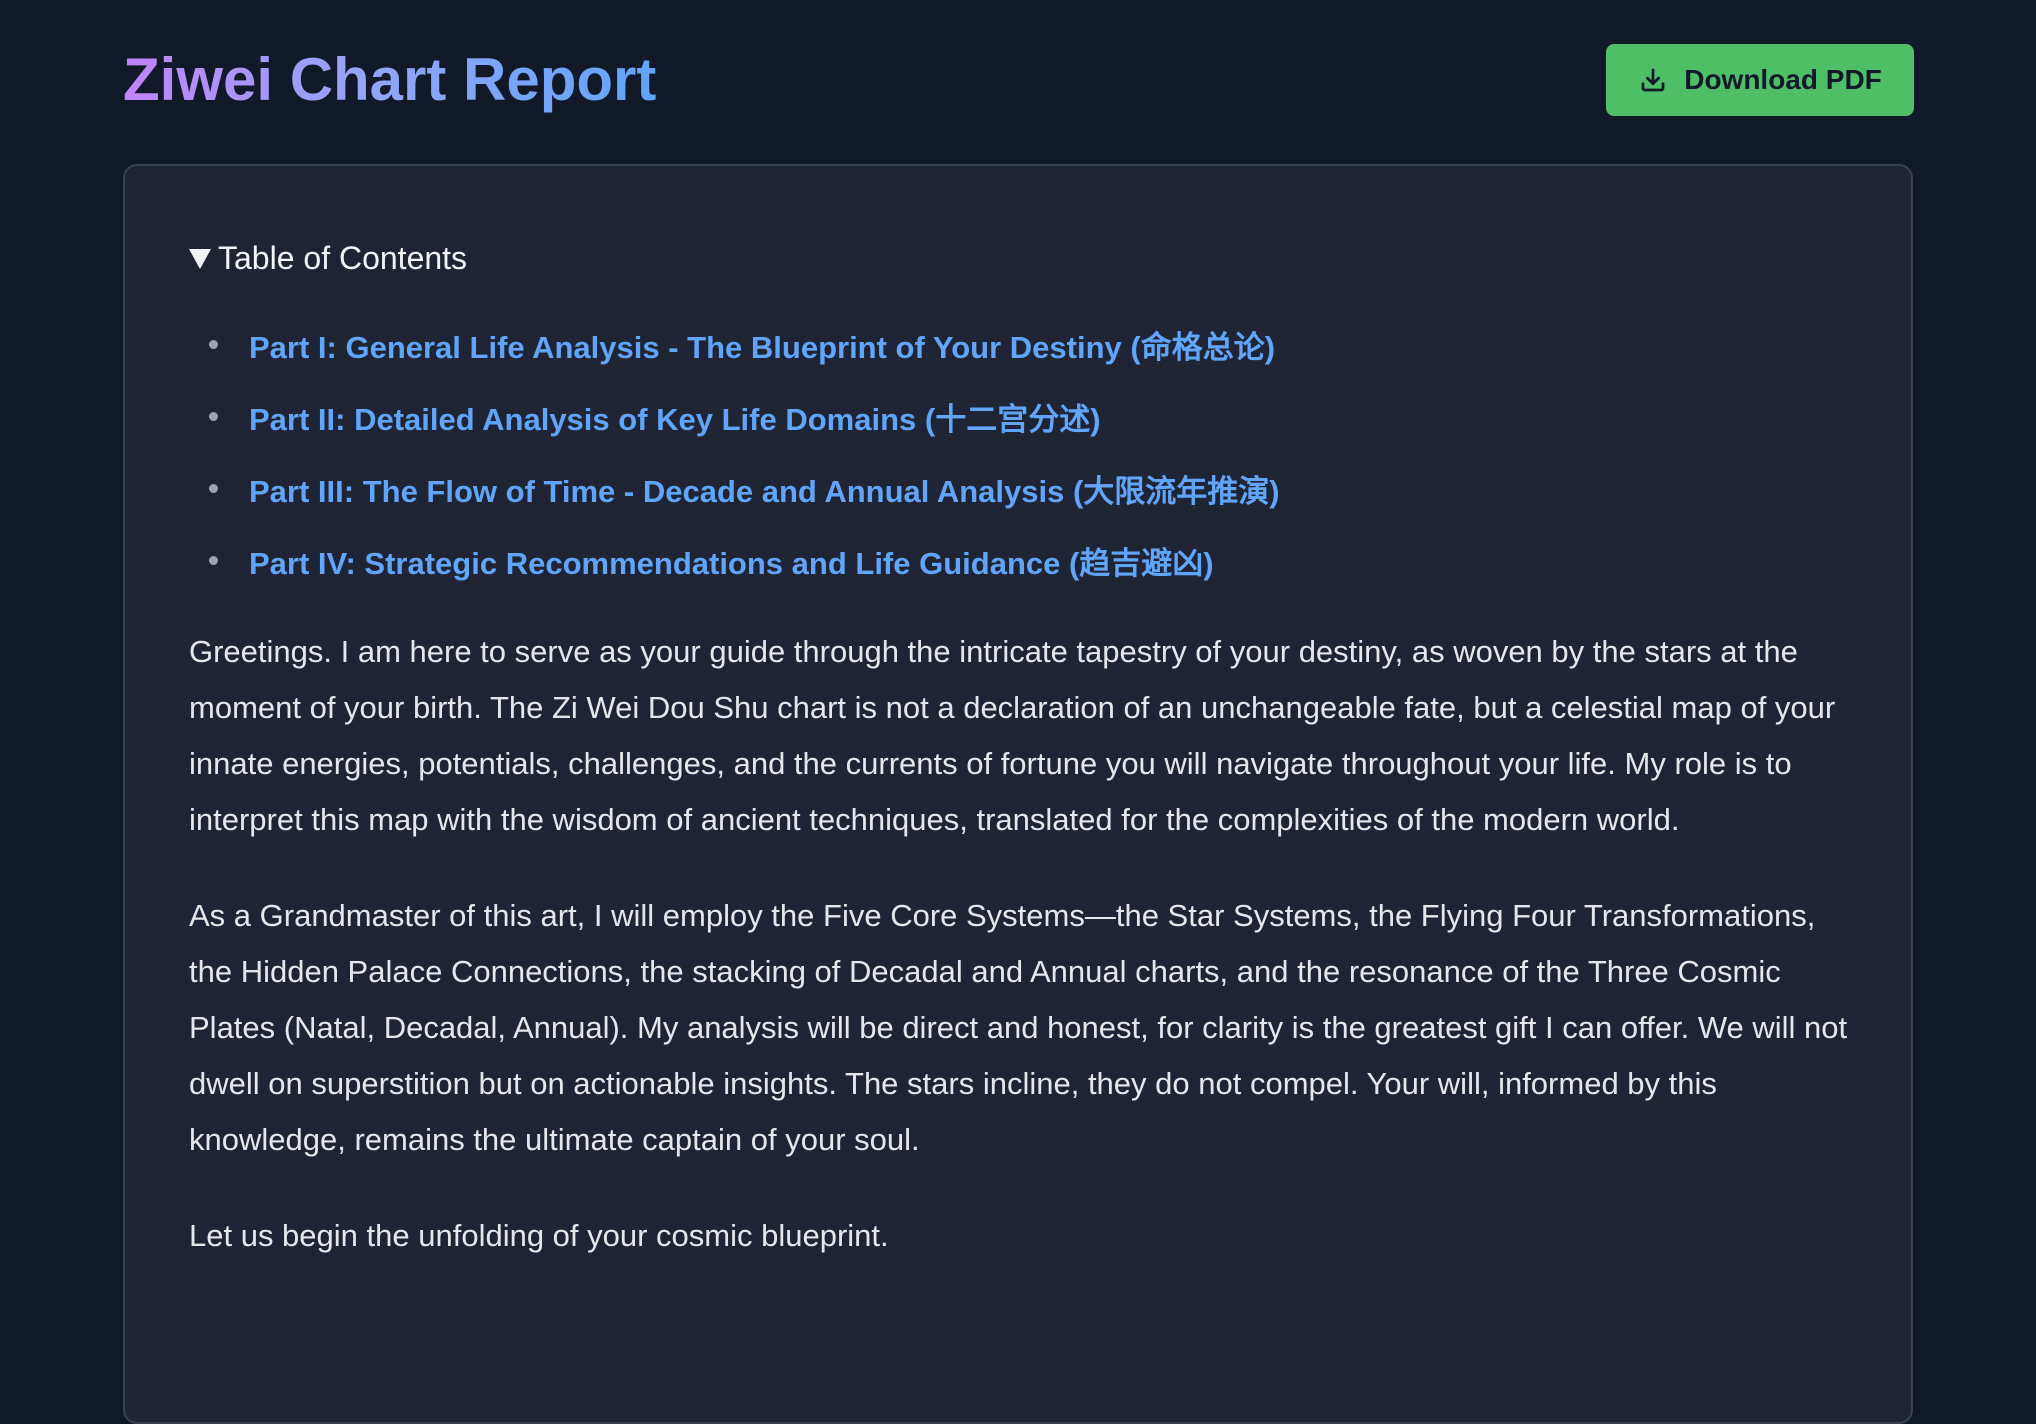 This screenshot has height=1424, width=2036. What do you see at coordinates (389, 80) in the screenshot?
I see `page-title: Ziwei Chart Report` at bounding box center [389, 80].